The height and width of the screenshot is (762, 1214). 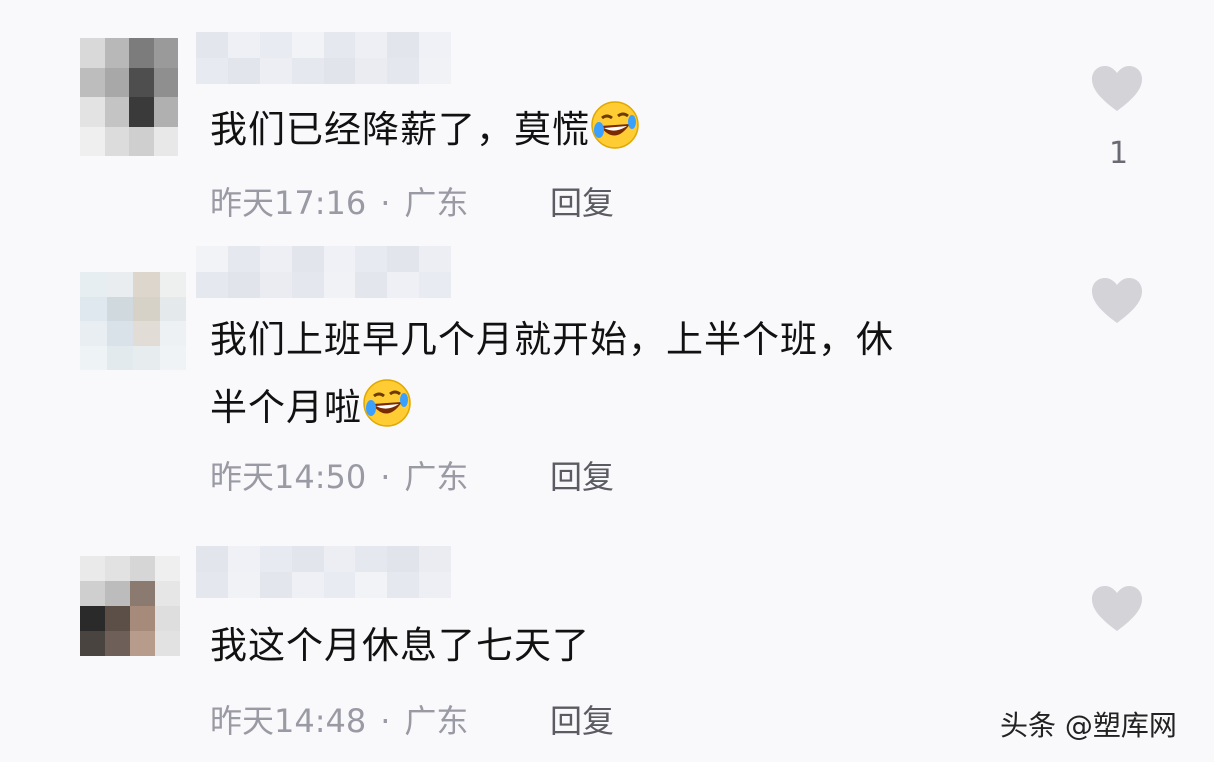 What do you see at coordinates (400, 645) in the screenshot?
I see `comment-text: 我这个月休息了七天了` at bounding box center [400, 645].